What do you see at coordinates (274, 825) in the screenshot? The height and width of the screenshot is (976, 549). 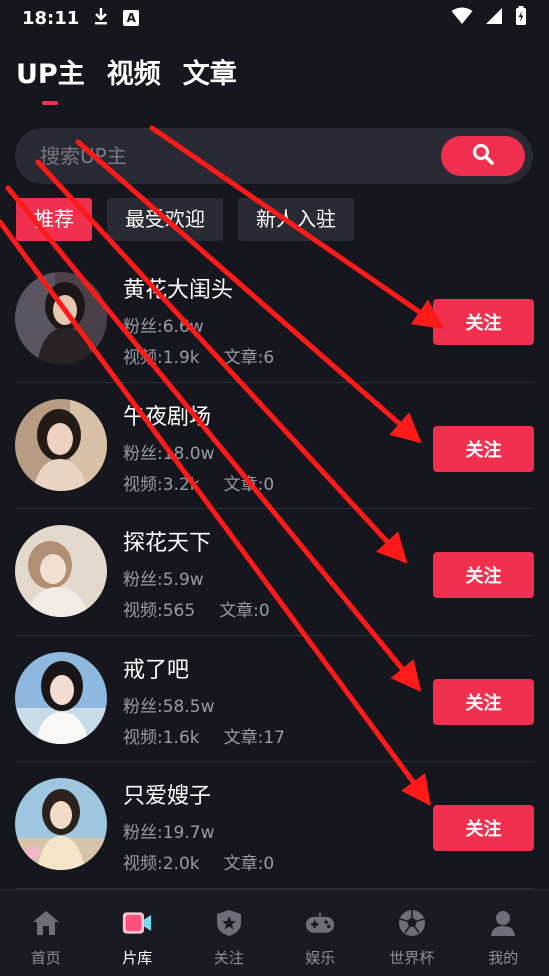 I see `creator-row: 只爱嫂子 粉丝:19.7w 视频:2.0k 文章:0 关注` at bounding box center [274, 825].